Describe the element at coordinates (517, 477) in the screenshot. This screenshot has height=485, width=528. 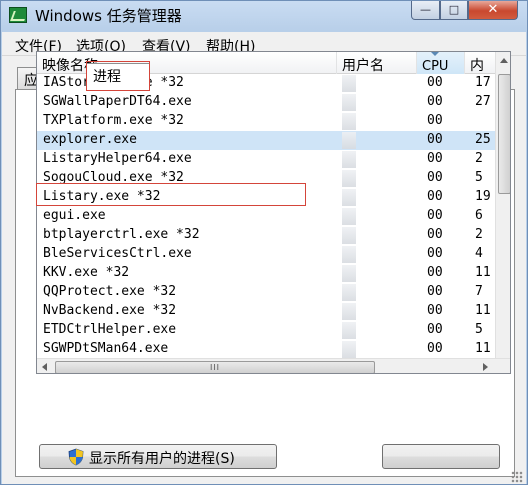
I see `resize-grip` at that location.